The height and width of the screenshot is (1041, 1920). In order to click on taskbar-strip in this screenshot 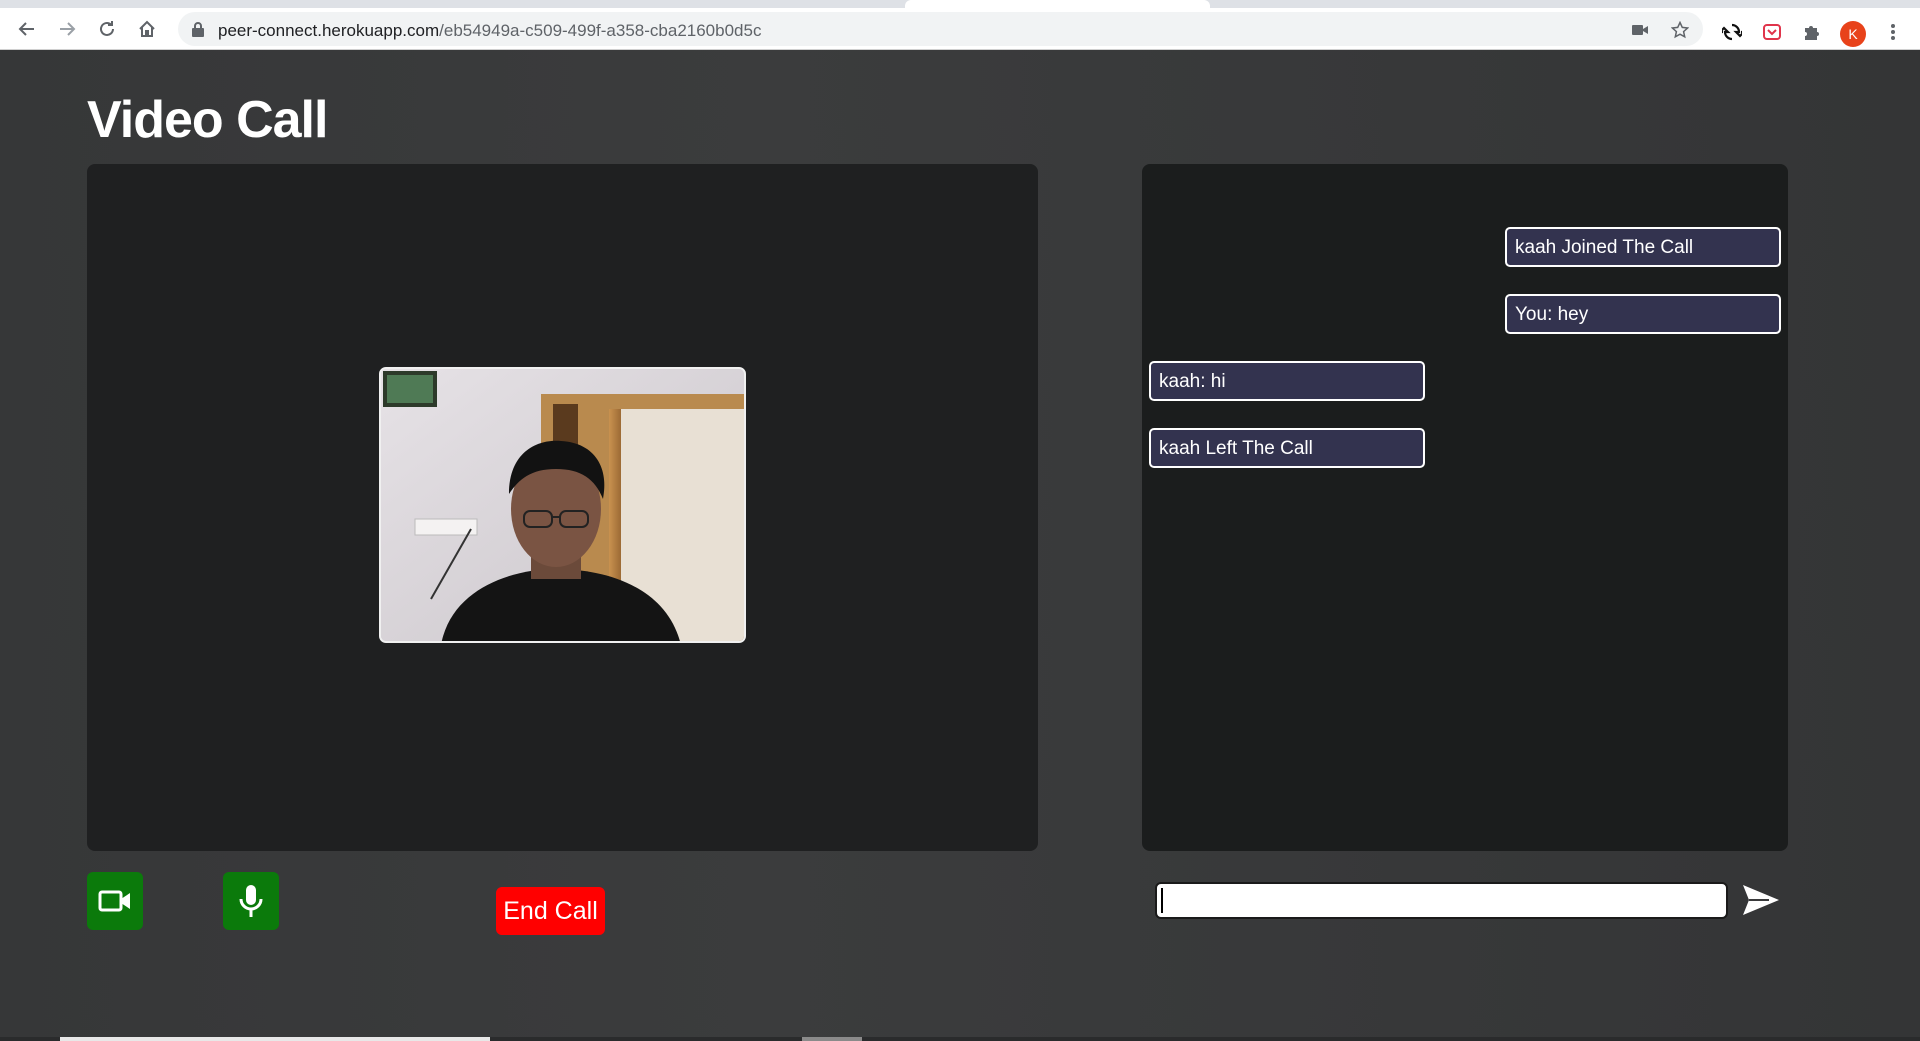, I will do `click(960, 1039)`.